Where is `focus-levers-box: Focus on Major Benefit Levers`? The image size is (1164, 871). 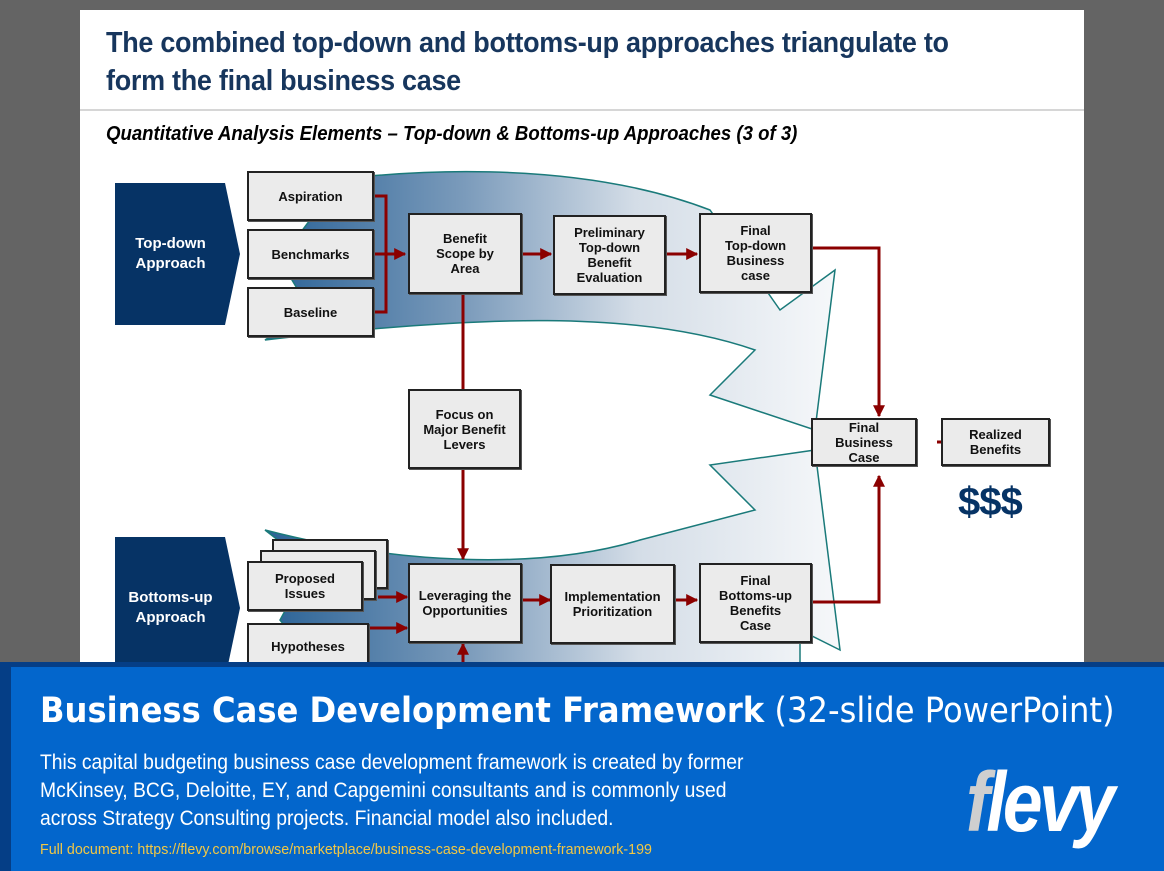 focus-levers-box: Focus on Major Benefit Levers is located at coordinates (464, 429).